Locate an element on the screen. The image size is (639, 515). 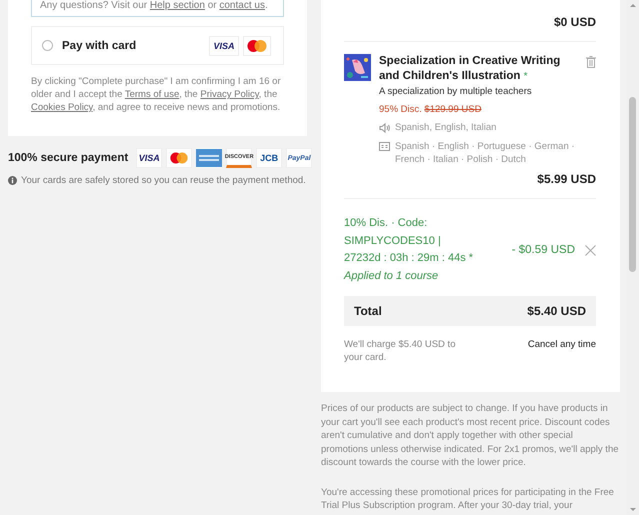
info-icon is located at coordinates (12, 180).